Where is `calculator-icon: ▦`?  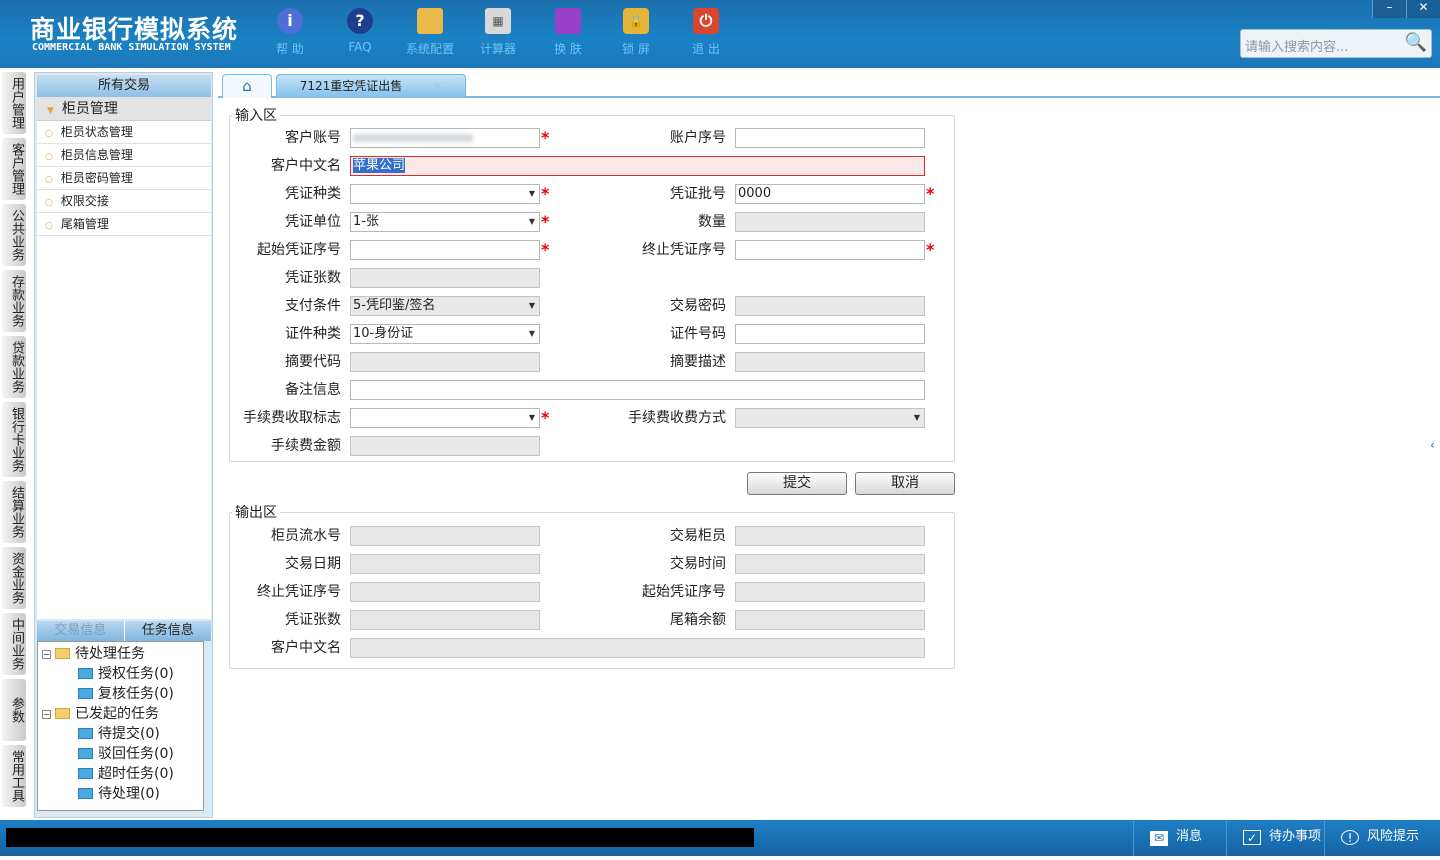 calculator-icon: ▦ is located at coordinates (498, 21).